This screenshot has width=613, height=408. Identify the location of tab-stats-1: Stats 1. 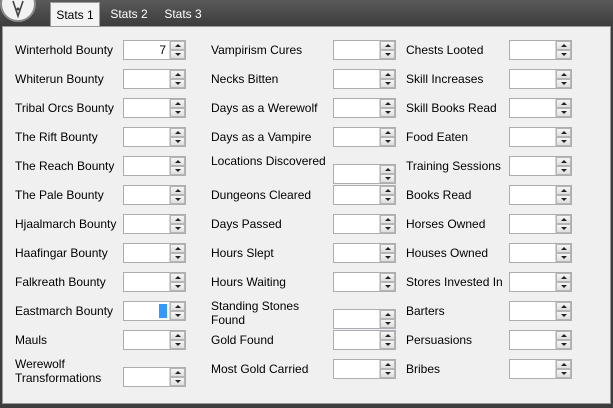
(75, 14).